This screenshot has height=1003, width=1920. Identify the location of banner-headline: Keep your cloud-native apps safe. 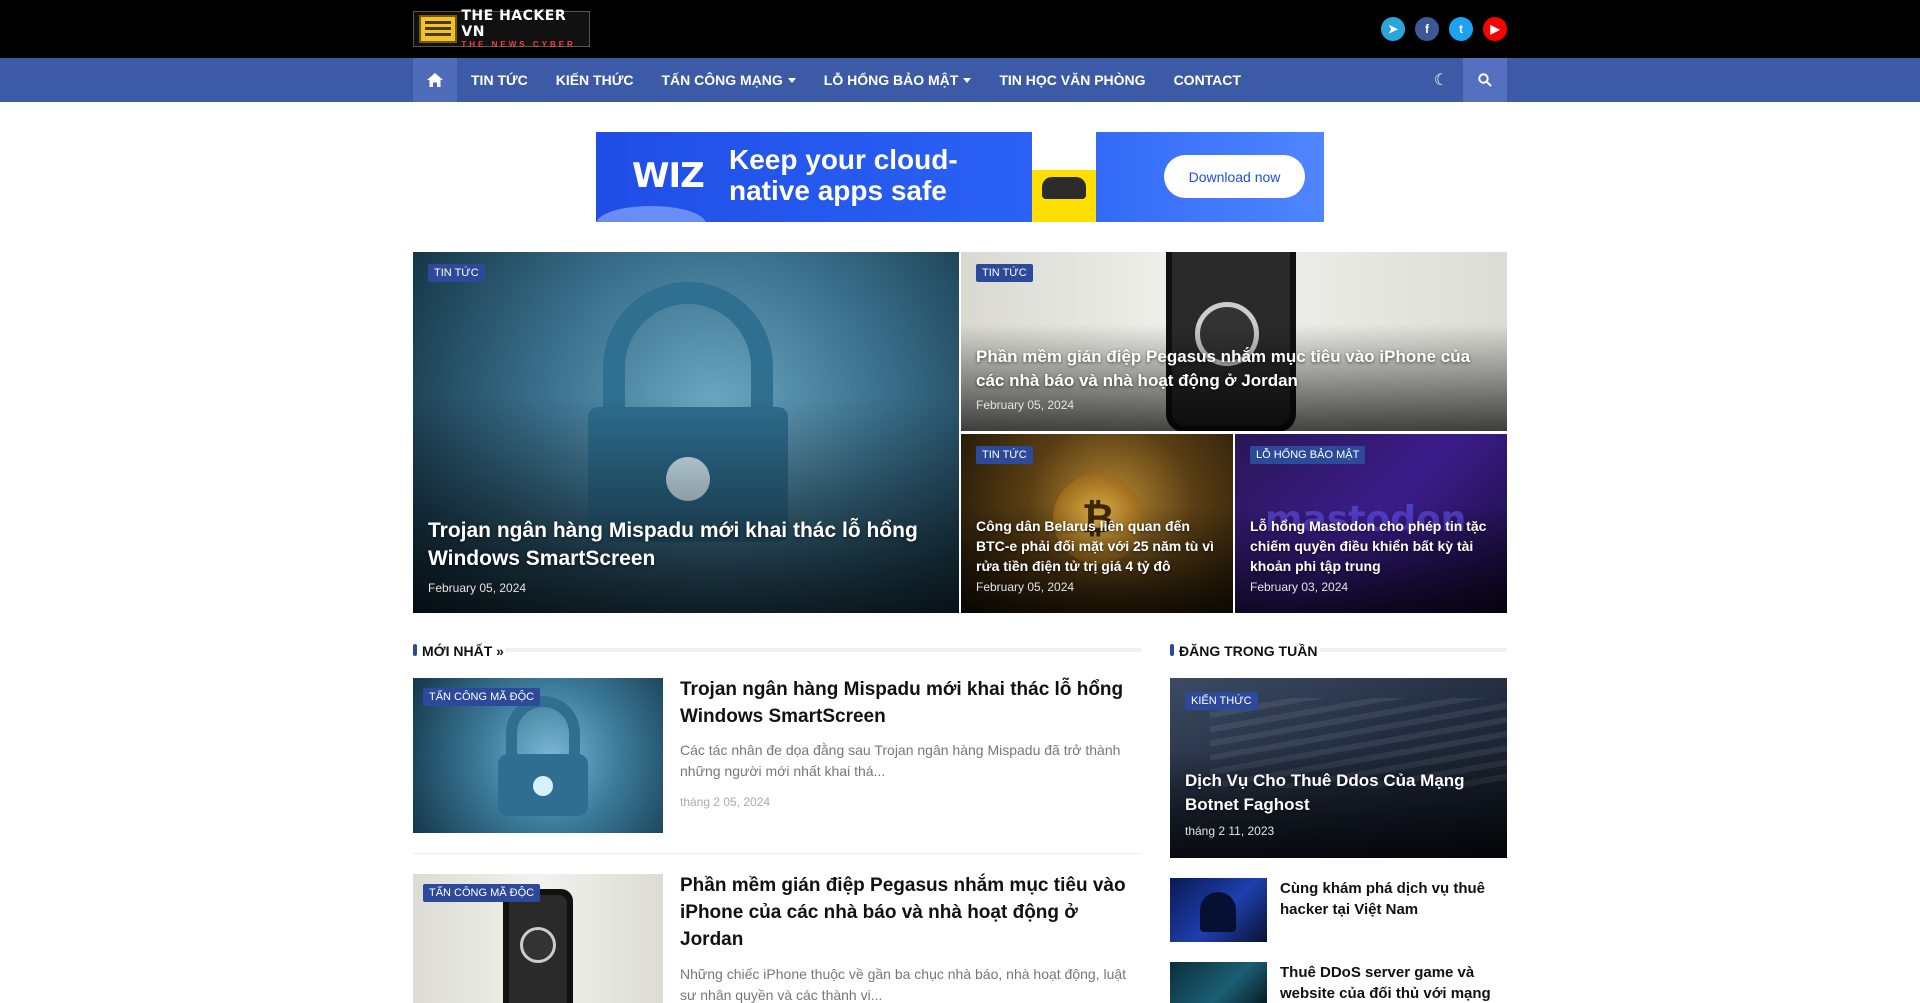
(843, 175).